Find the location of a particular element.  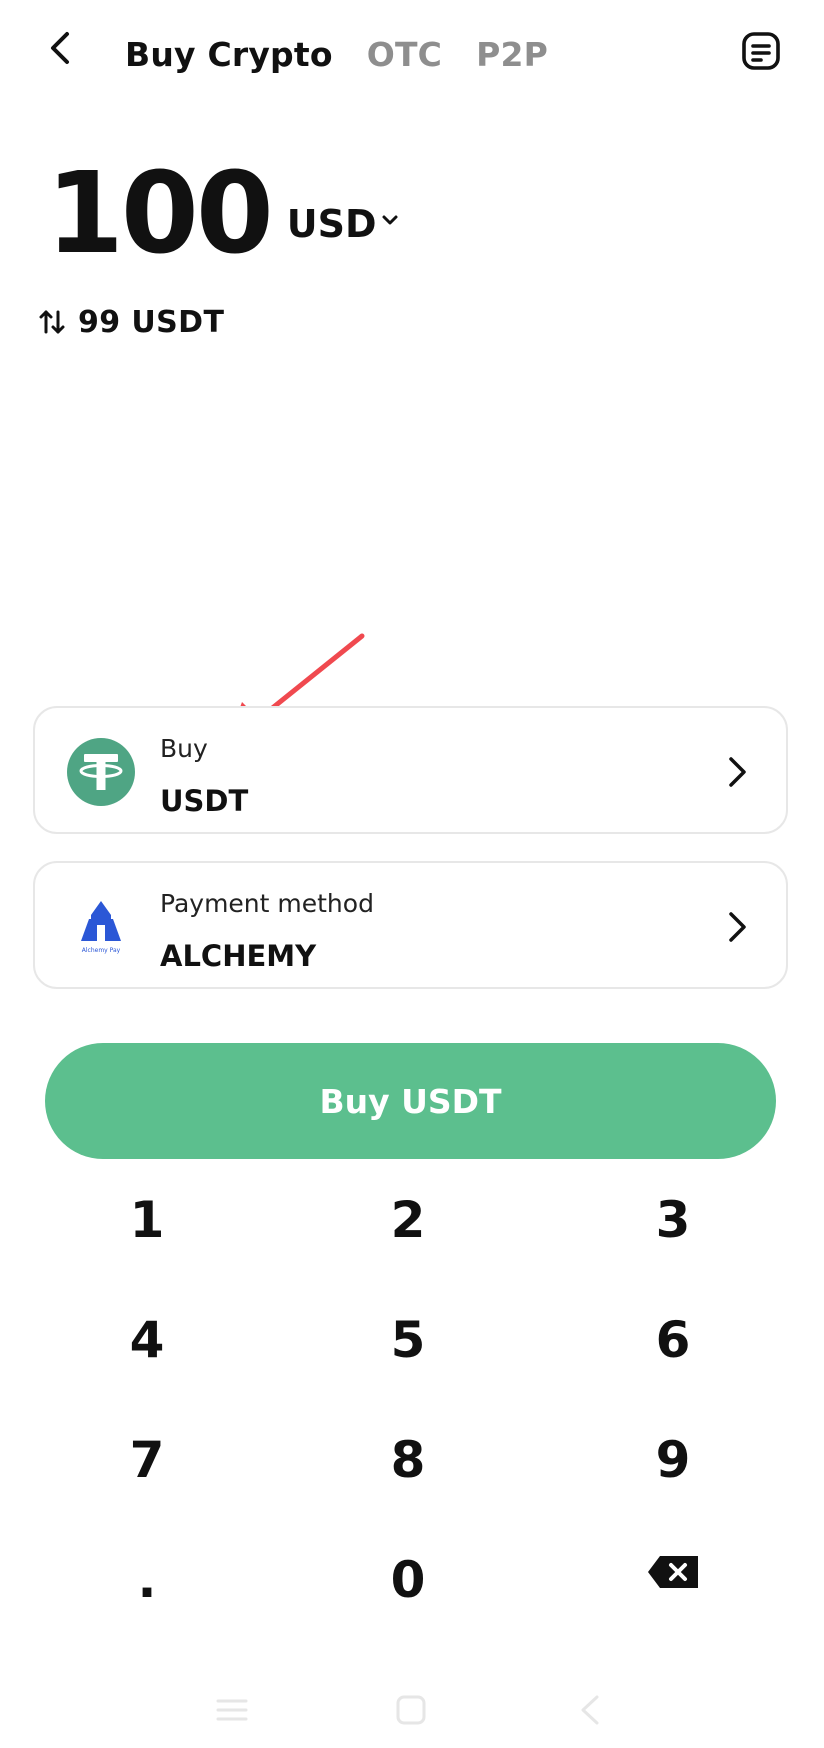

back-triangle-icon is located at coordinates (590, 1710).